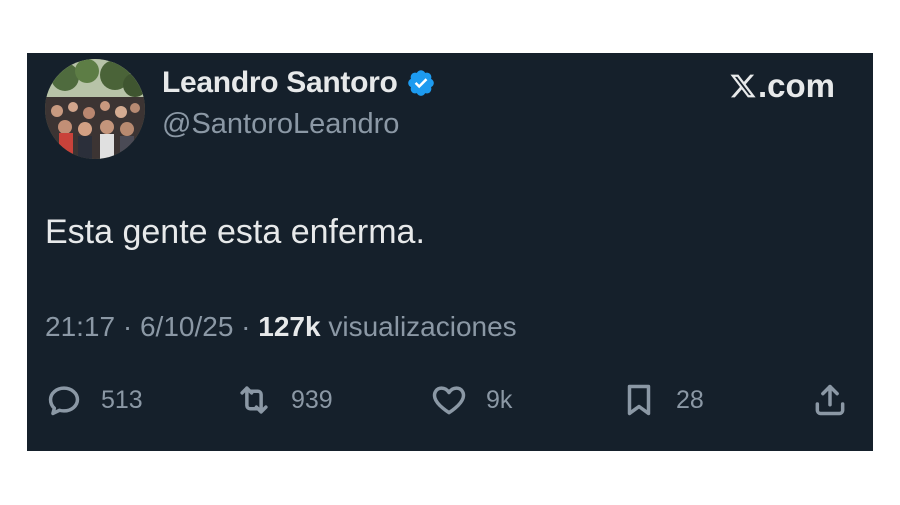 The height and width of the screenshot is (505, 900). What do you see at coordinates (662, 400) in the screenshot?
I see `bookmark-button: 28` at bounding box center [662, 400].